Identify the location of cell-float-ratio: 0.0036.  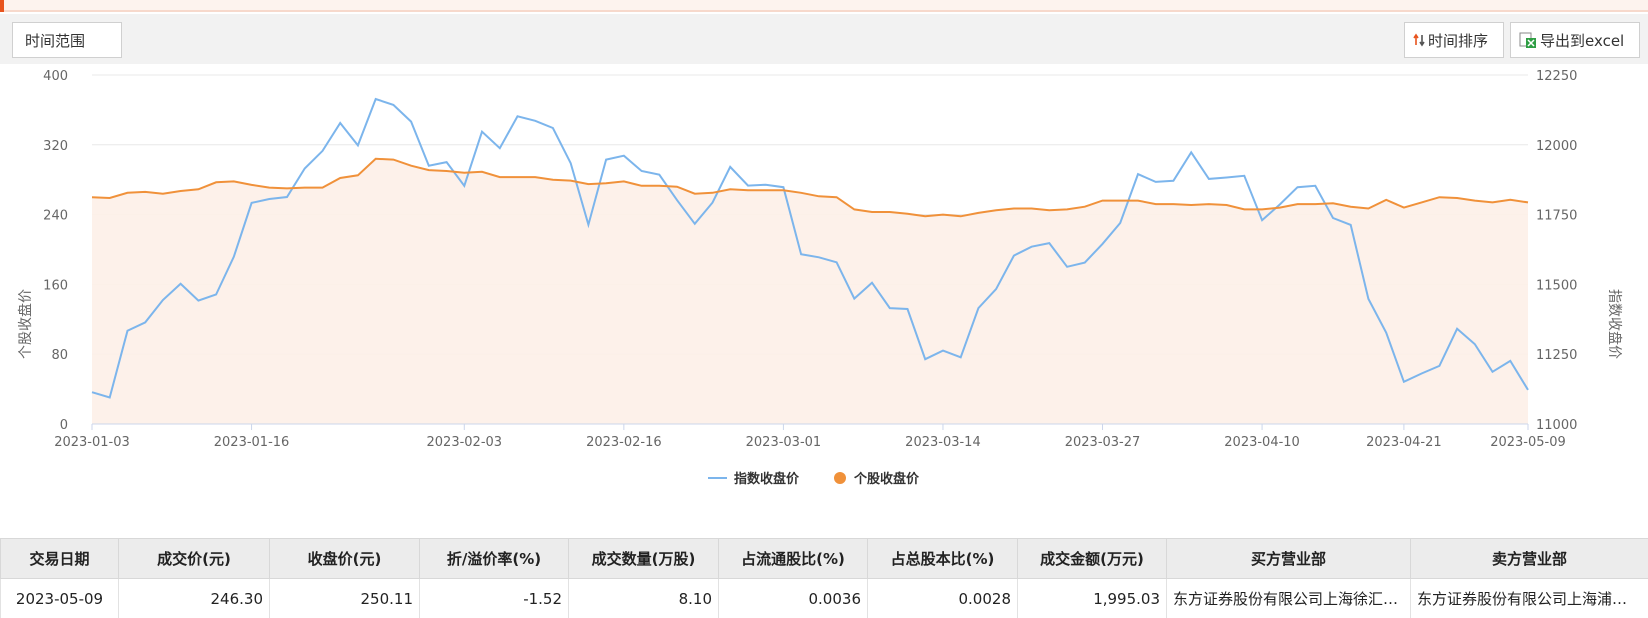
(793, 598).